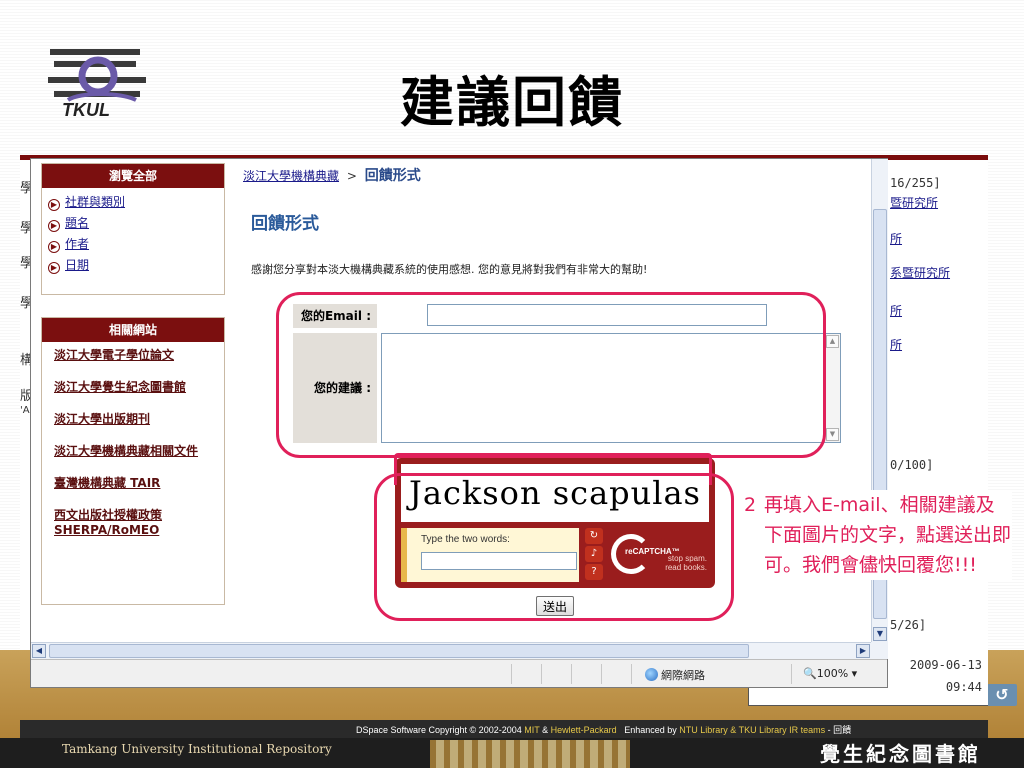 This screenshot has height=768, width=1024. Describe the element at coordinates (554, 547) in the screenshot. I see `annotation-ring-captcha` at that location.